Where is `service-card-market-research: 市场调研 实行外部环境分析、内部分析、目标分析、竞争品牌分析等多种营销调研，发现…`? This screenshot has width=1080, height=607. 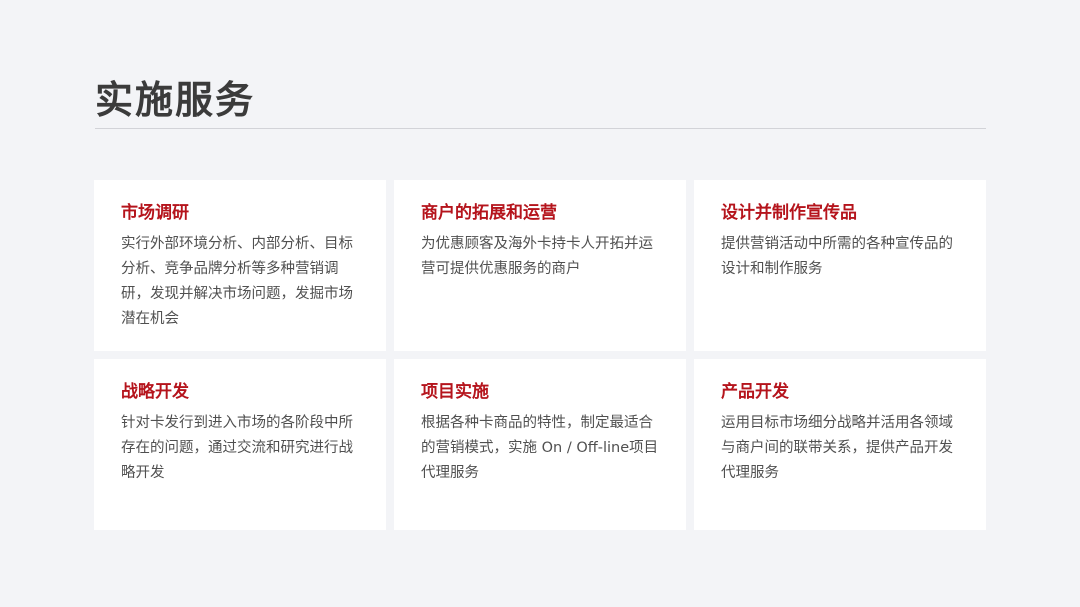 service-card-market-research: 市场调研 实行外部环境分析、内部分析、目标分析、竞争品牌分析等多种营销调研，发现… is located at coordinates (240, 265).